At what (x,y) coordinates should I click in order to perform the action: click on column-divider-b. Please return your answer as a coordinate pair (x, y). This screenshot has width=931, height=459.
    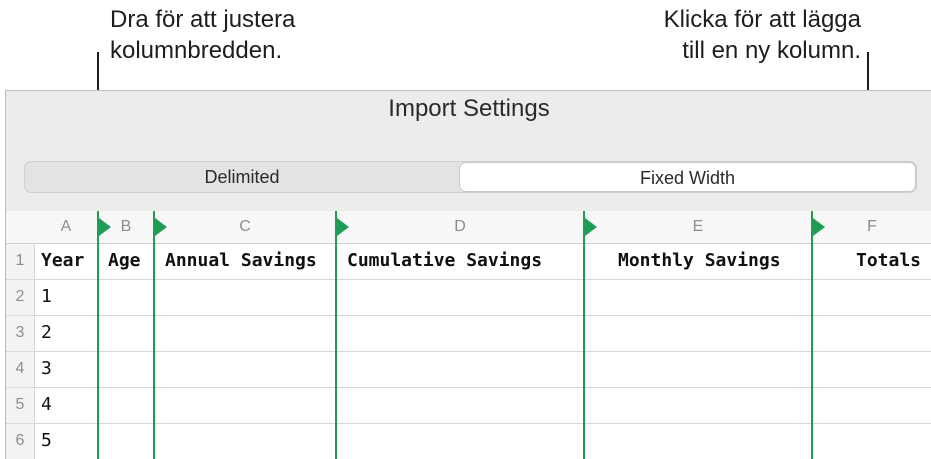
    Looking at the image, I should click on (98, 335).